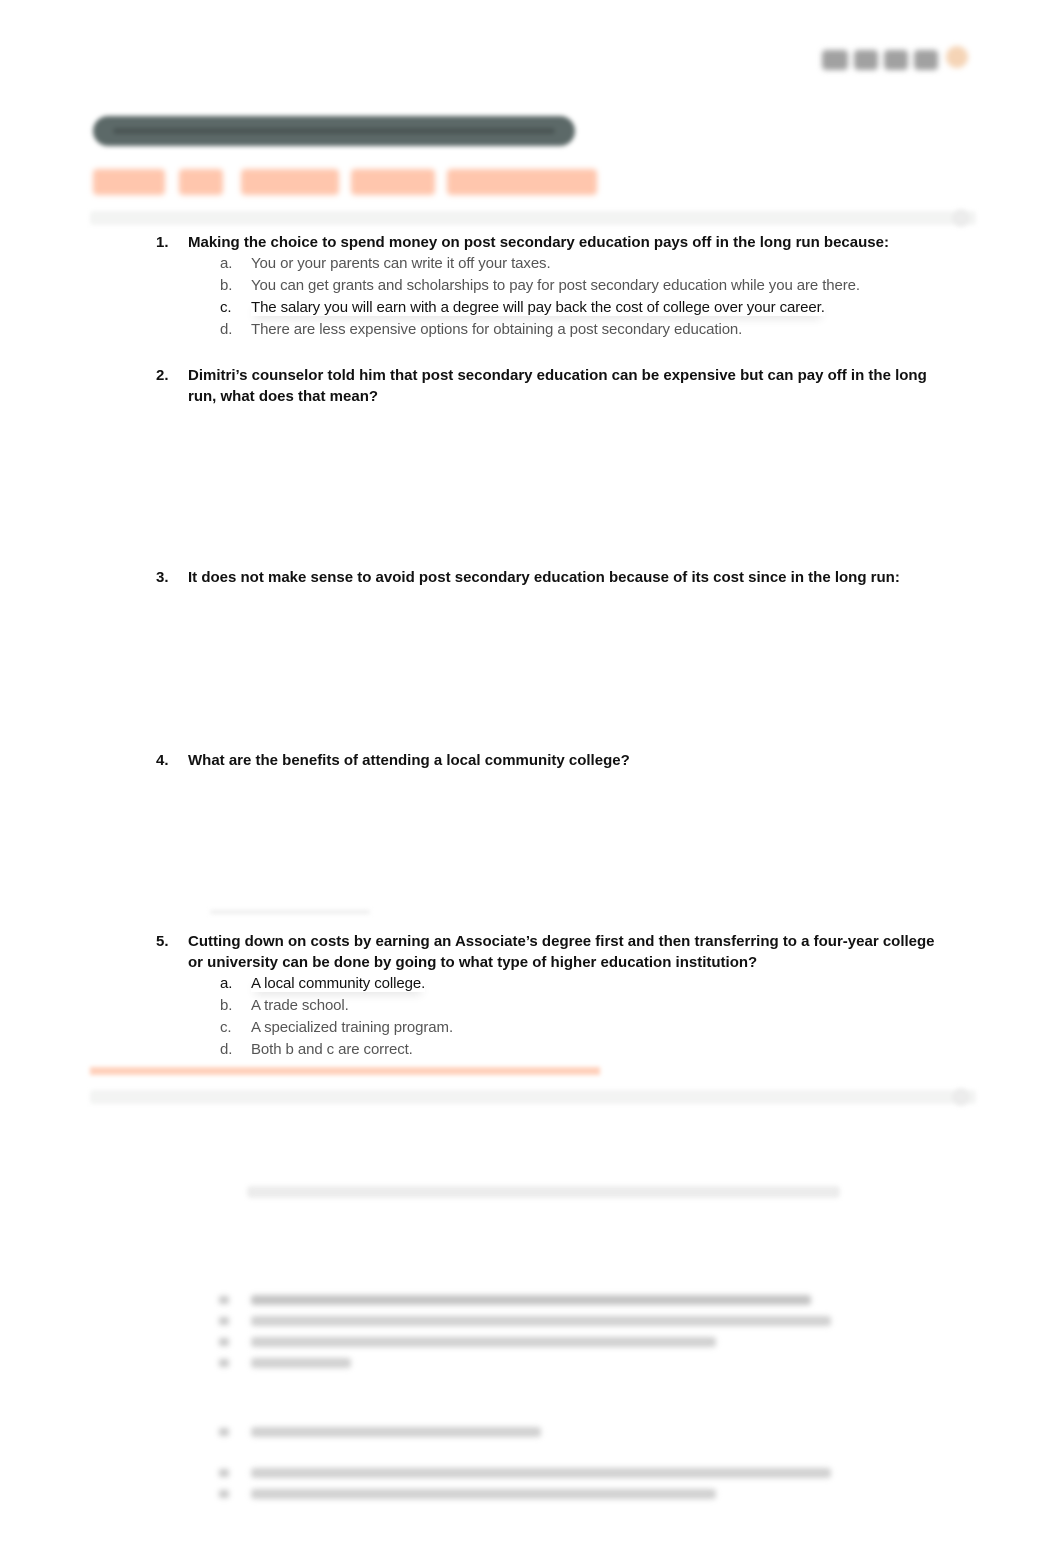 The height and width of the screenshot is (1556, 1062). What do you see at coordinates (162, 760) in the screenshot?
I see `question-number: 4.` at bounding box center [162, 760].